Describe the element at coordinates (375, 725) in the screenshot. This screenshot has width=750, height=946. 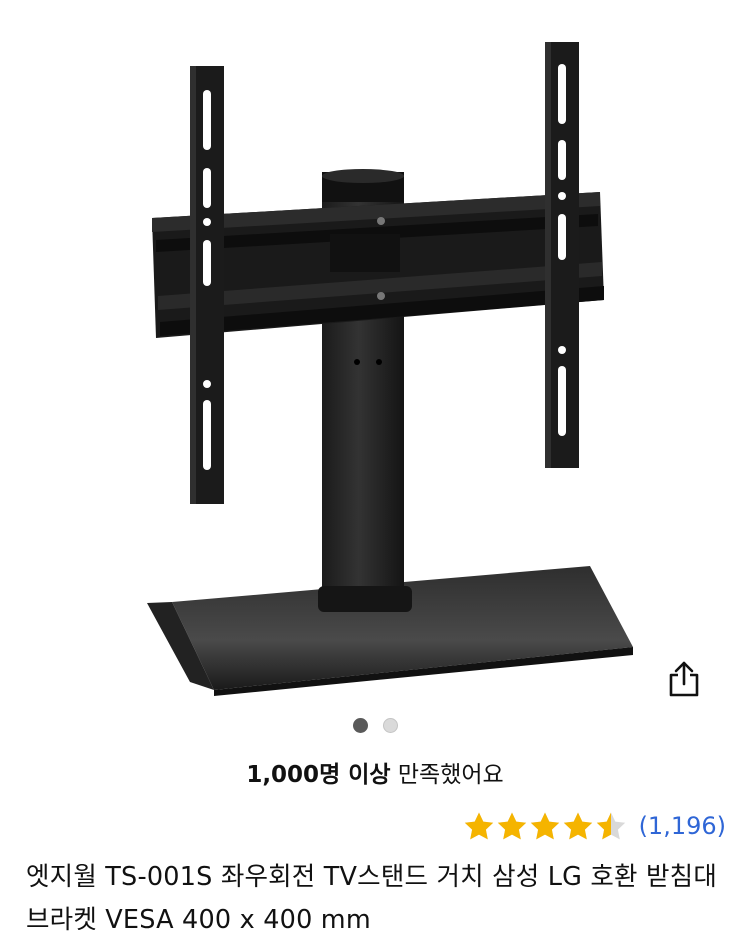
I see `gallery-pagination` at that location.